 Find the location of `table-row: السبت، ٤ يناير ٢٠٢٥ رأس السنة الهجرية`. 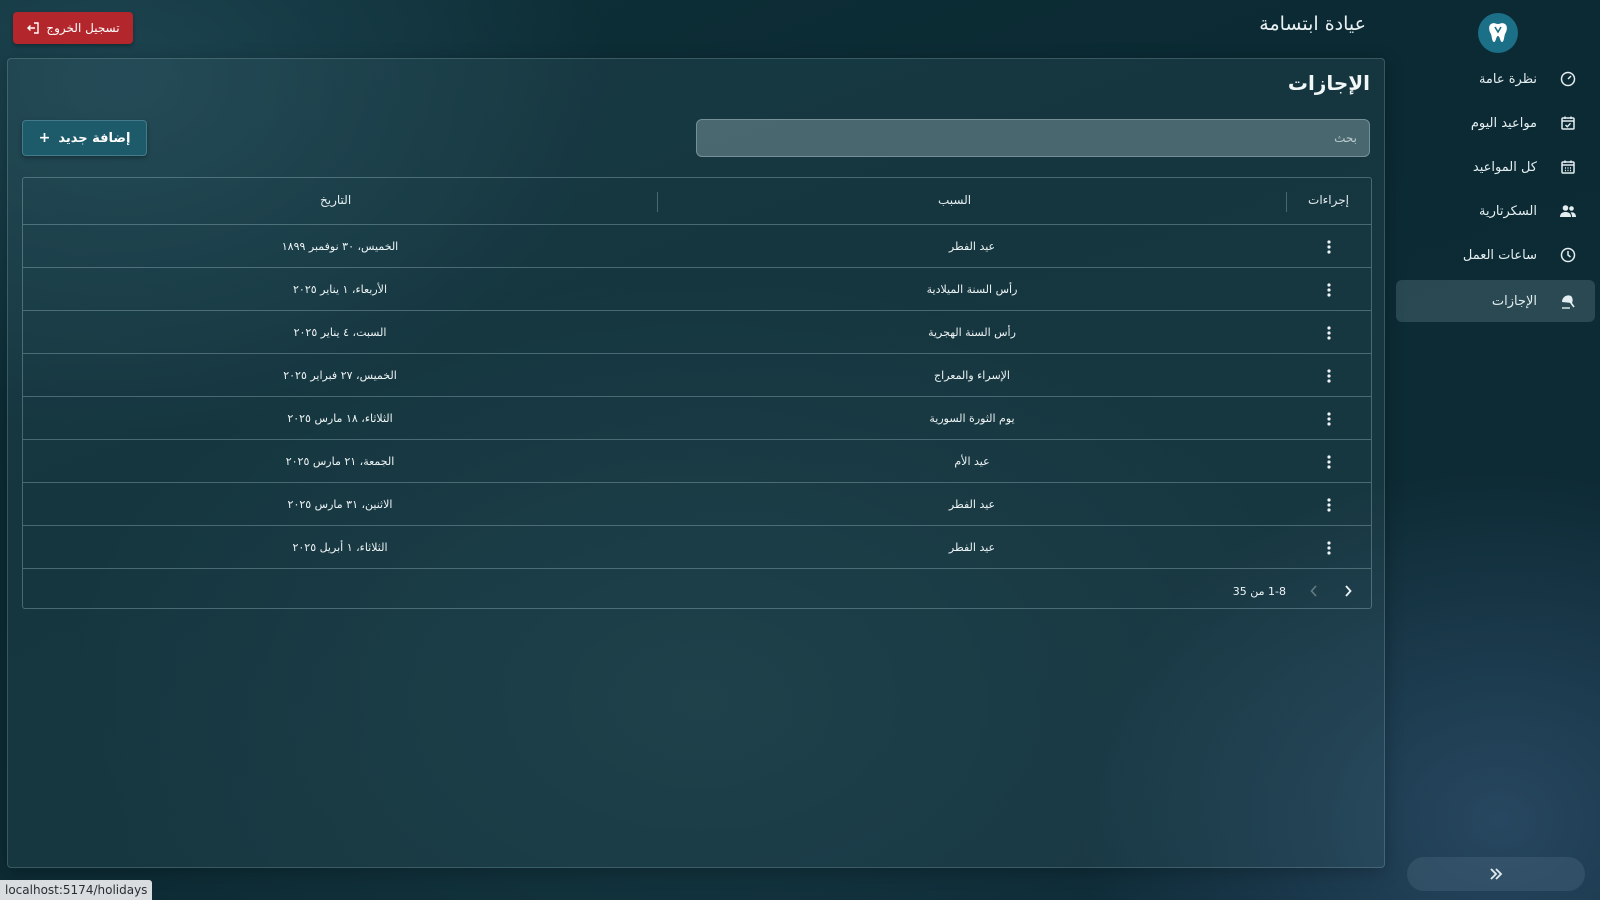

table-row: السبت، ٤ يناير ٢٠٢٥ رأس السنة الهجرية is located at coordinates (697, 332).